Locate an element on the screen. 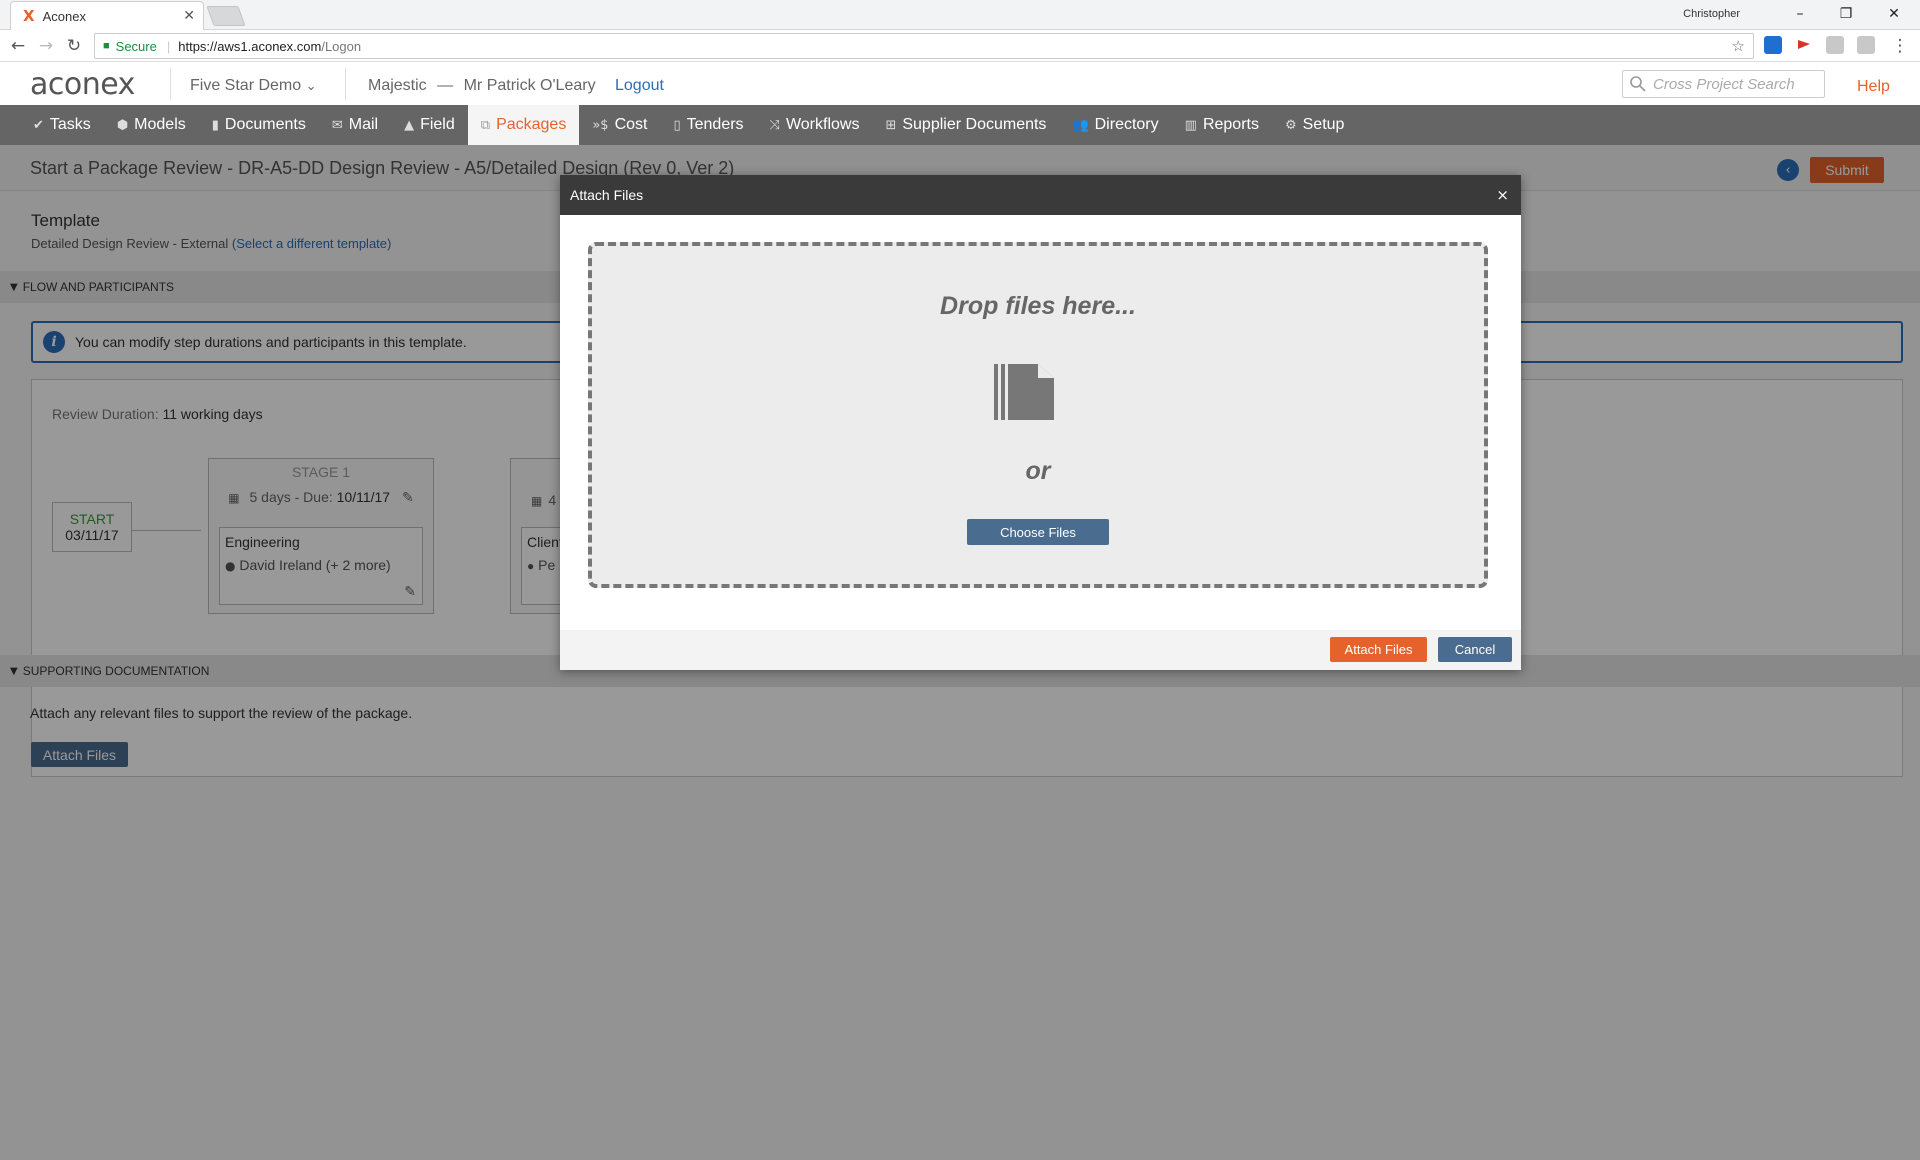 The image size is (1920, 1160). nav-label: Supplier Documents is located at coordinates (974, 124).